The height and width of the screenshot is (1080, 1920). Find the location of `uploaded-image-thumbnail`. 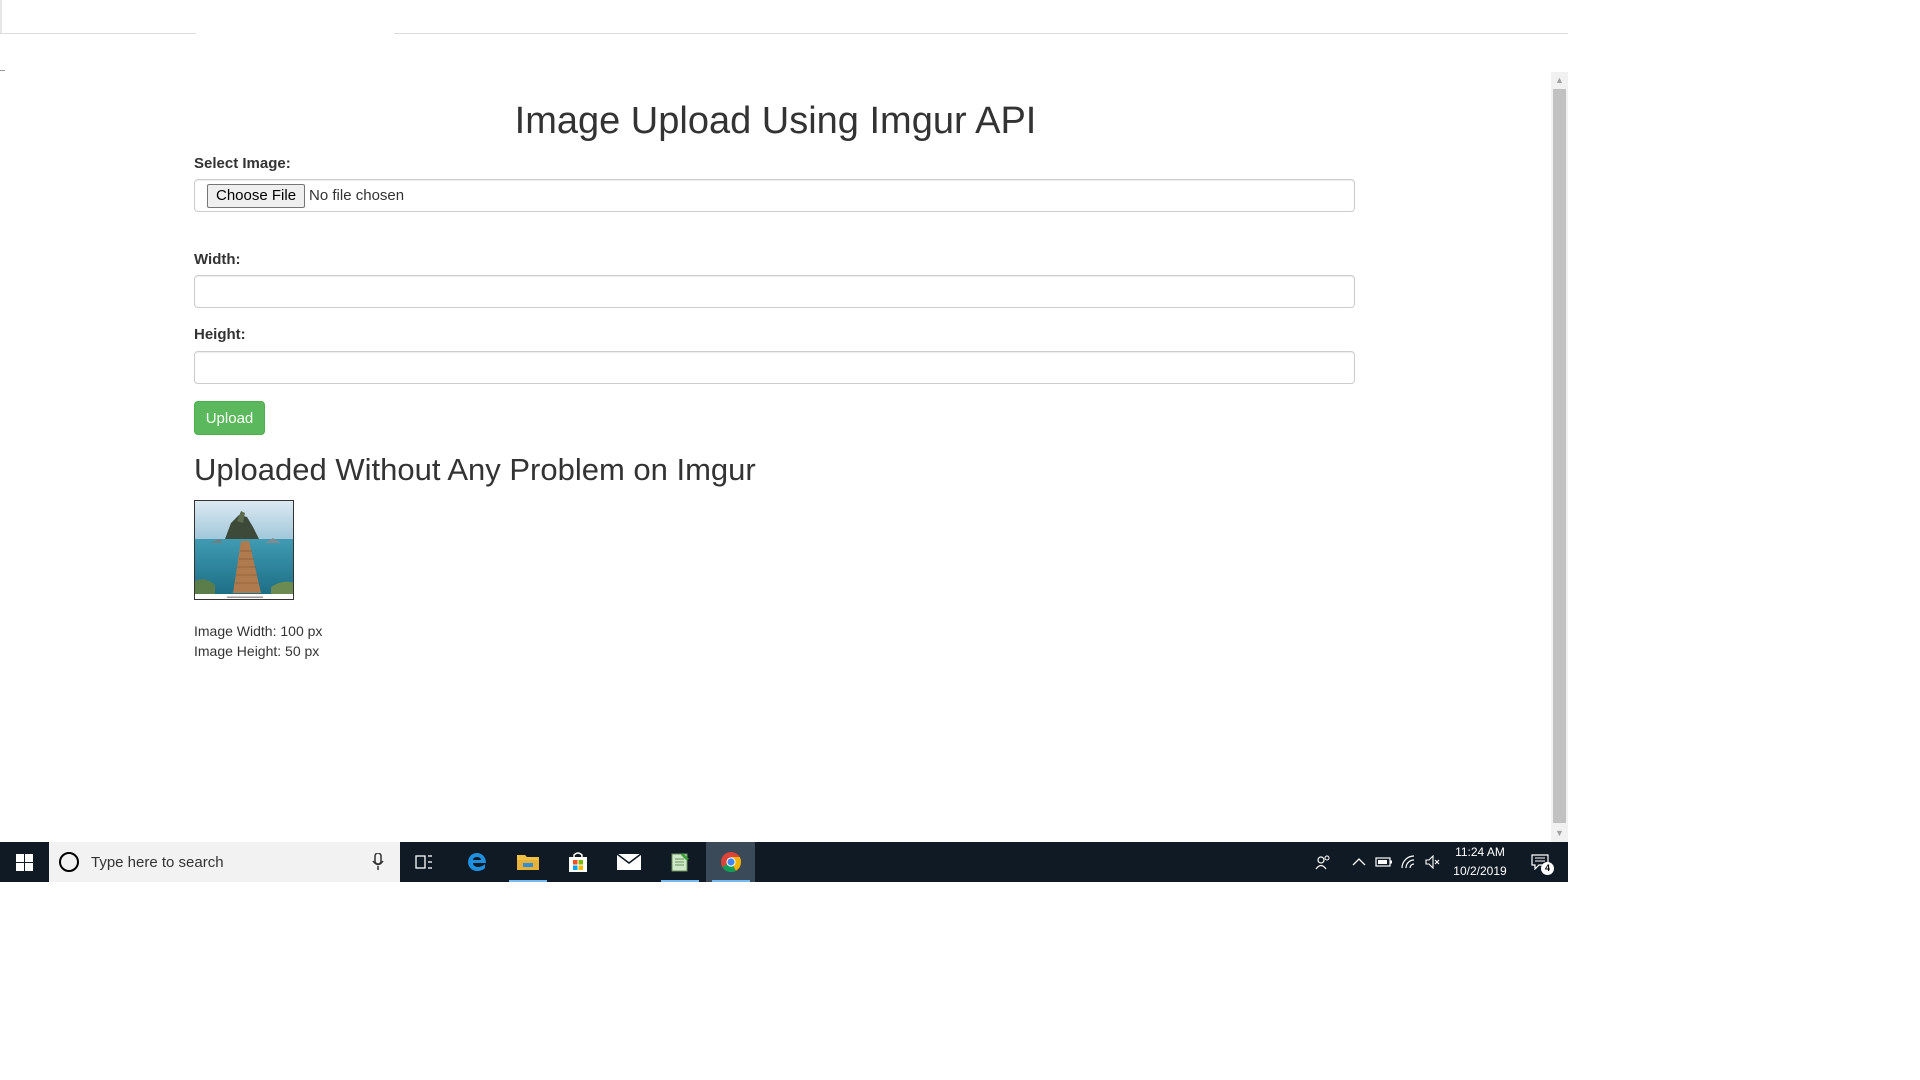

uploaded-image-thumbnail is located at coordinates (244, 550).